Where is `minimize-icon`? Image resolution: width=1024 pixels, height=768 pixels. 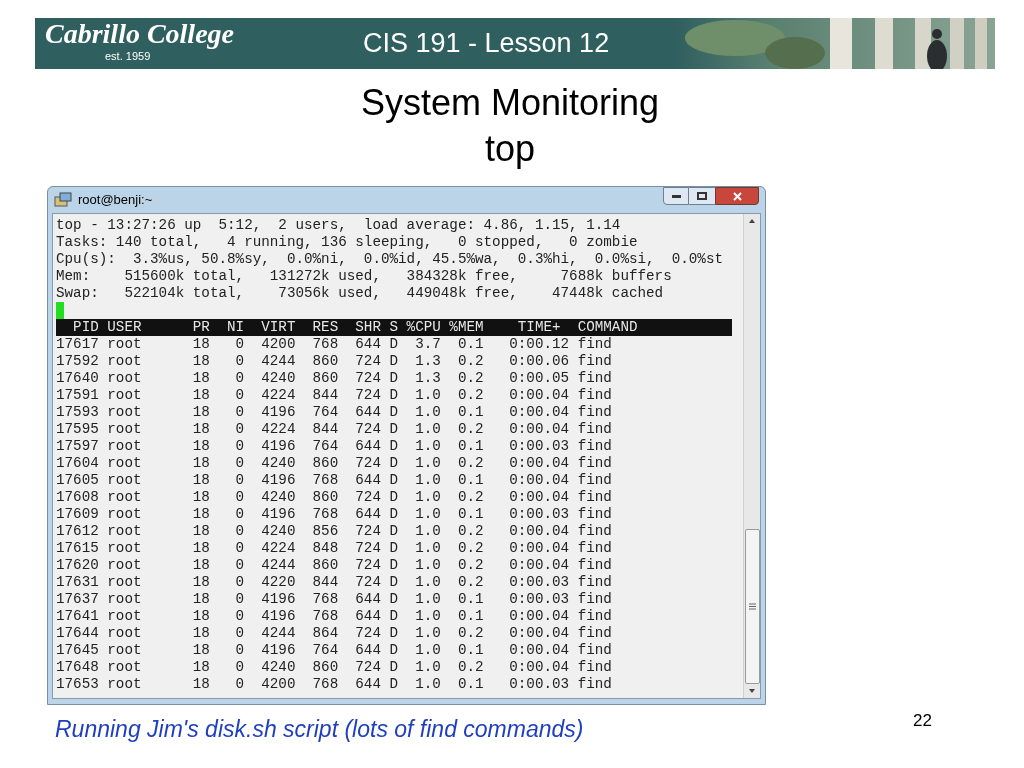 minimize-icon is located at coordinates (676, 196).